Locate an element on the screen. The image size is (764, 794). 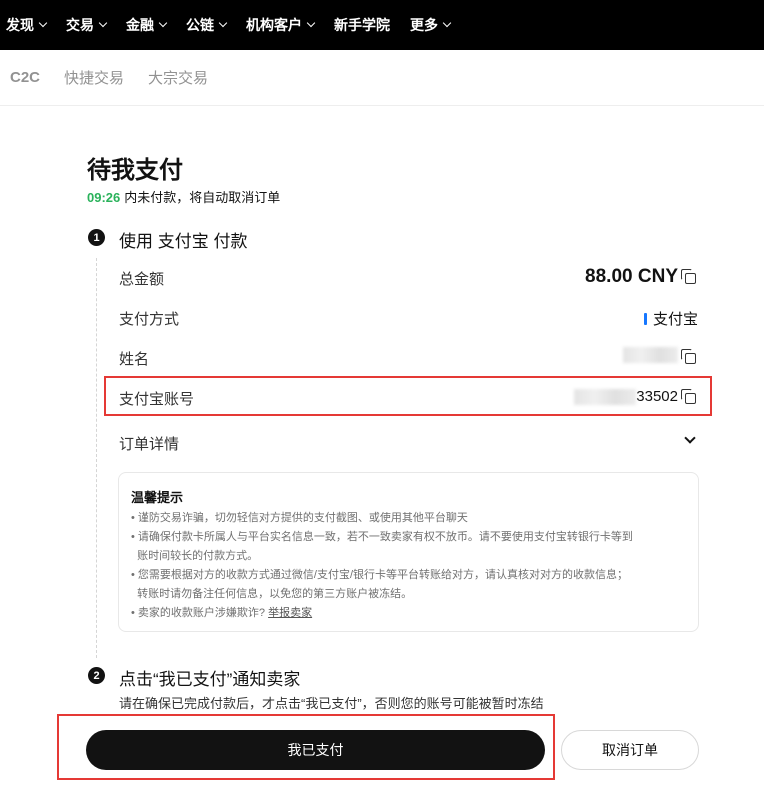
nav-item-finance: 金融 is located at coordinates (147, 25).